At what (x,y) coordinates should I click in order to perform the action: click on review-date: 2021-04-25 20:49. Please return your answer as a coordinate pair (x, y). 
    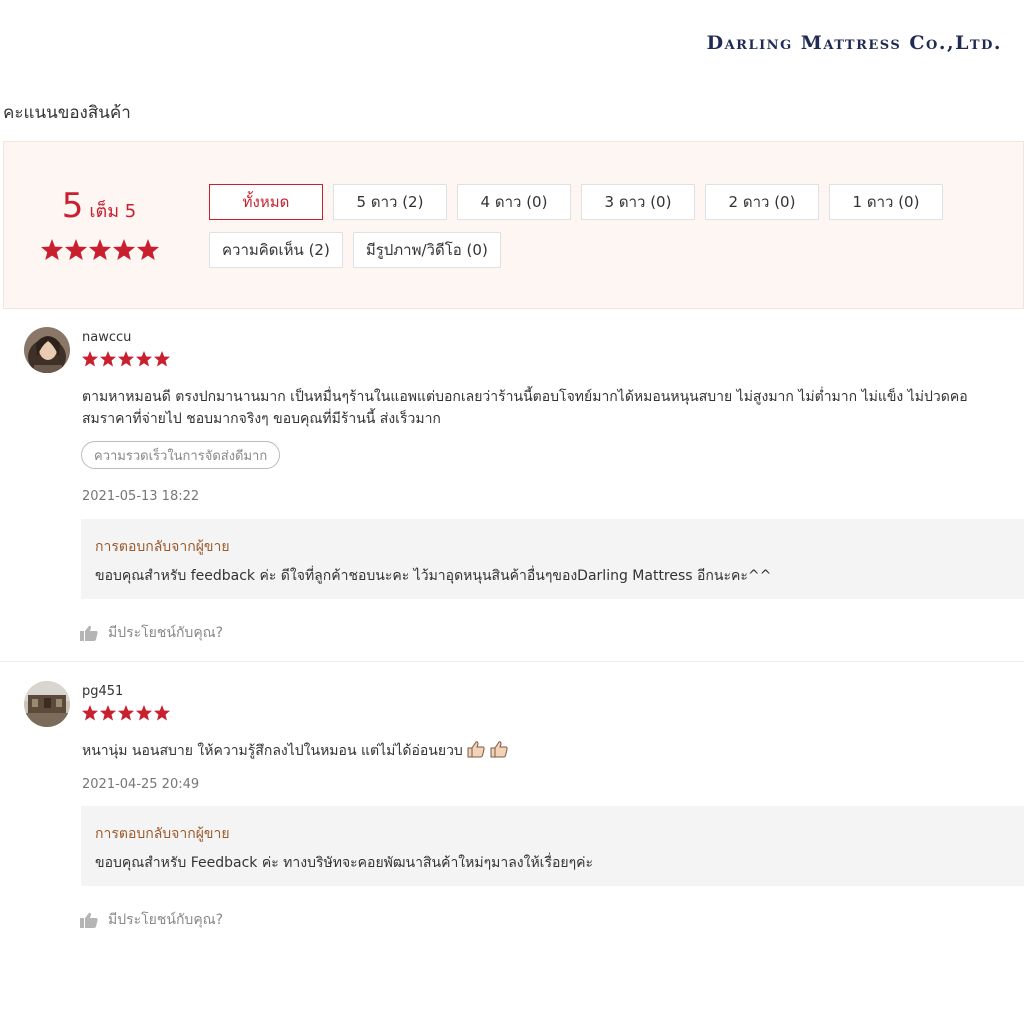
    Looking at the image, I should click on (141, 784).